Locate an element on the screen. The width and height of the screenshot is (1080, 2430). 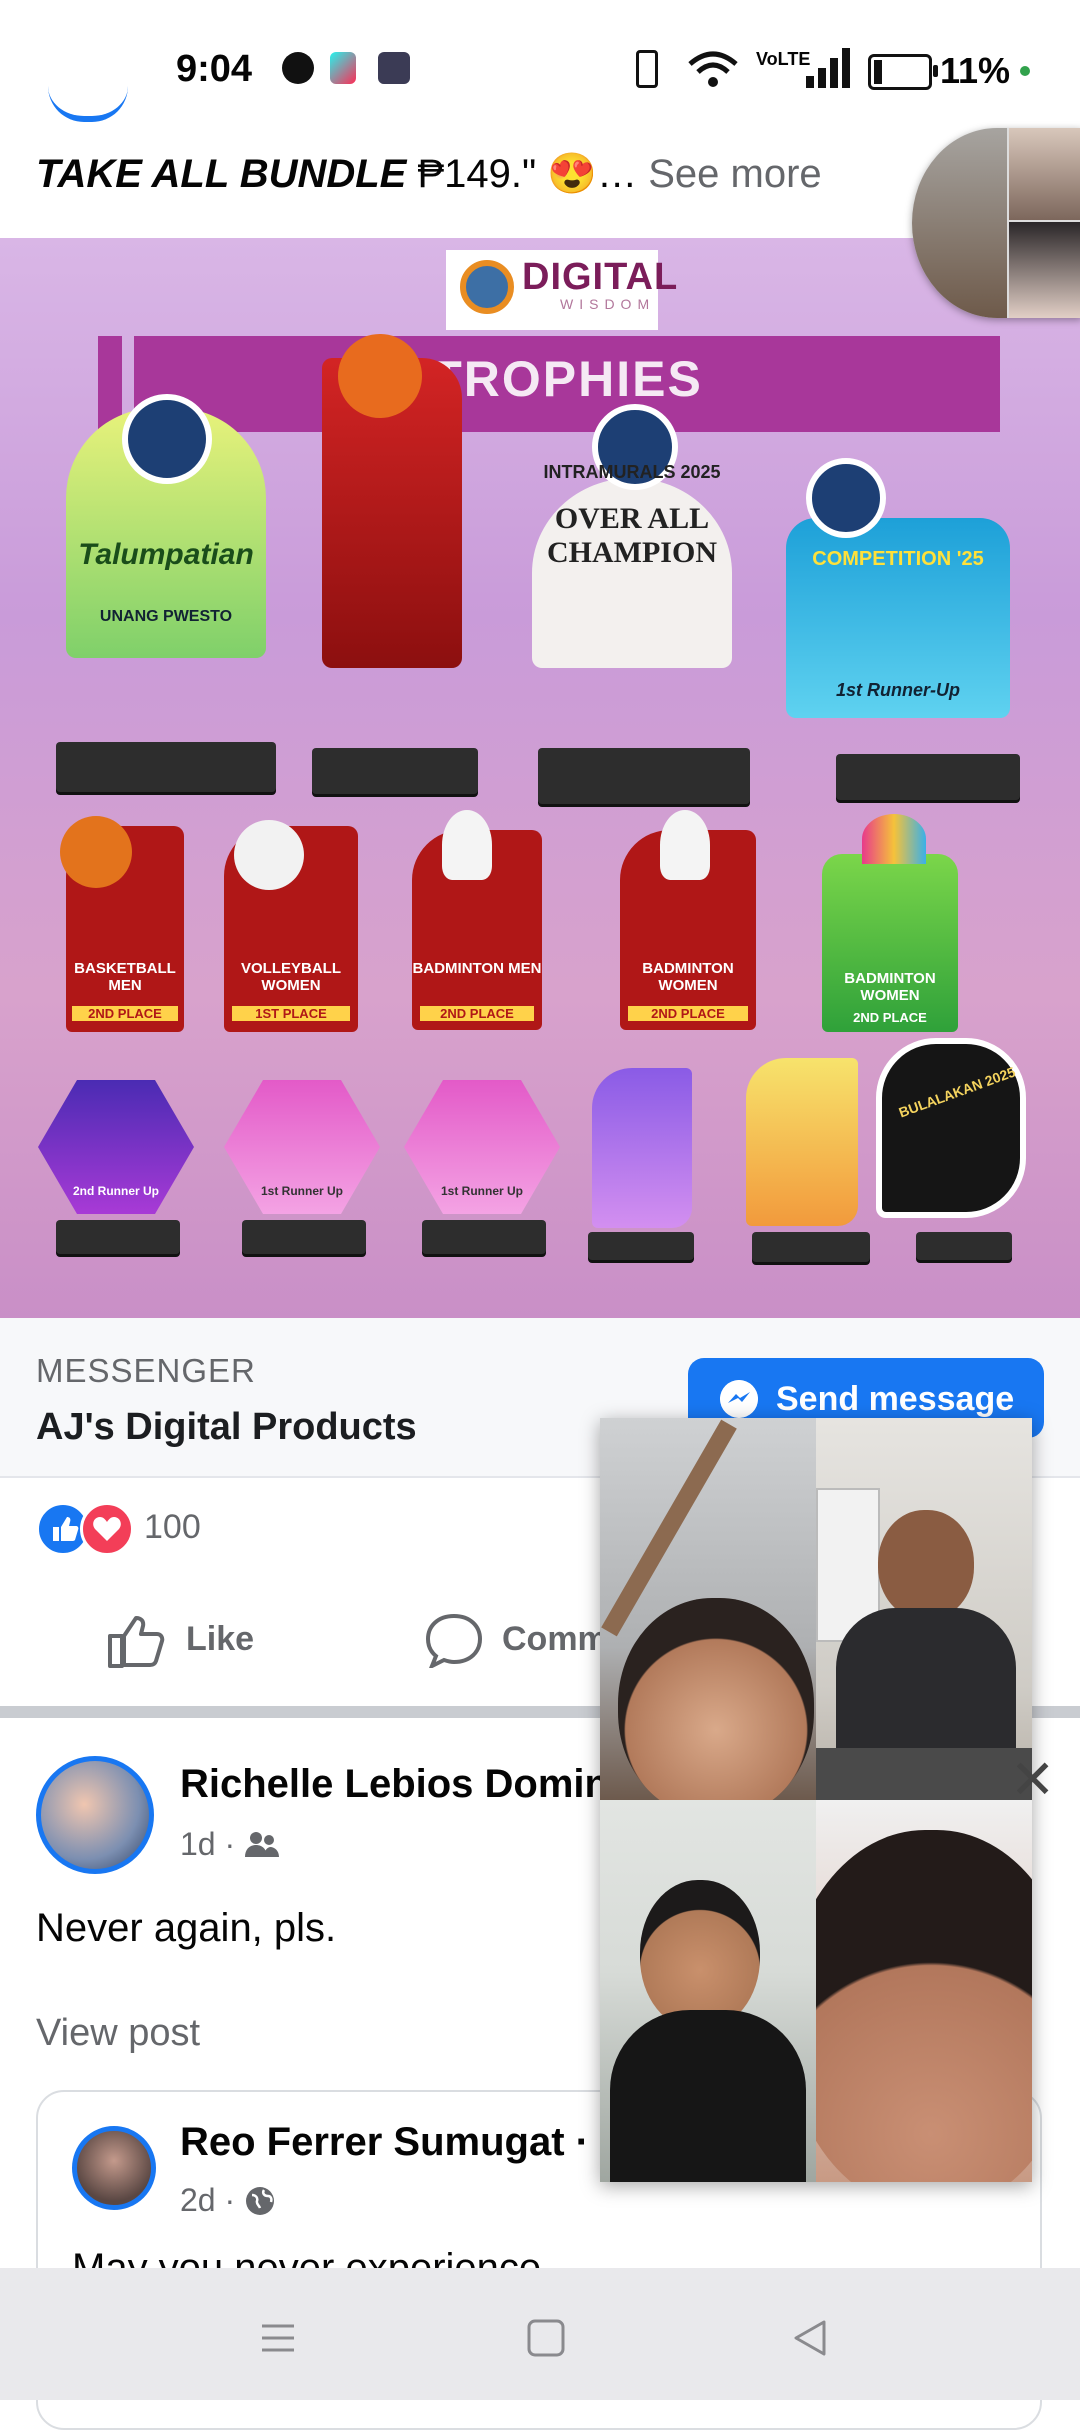
trophy-badminton-men: BADMINTON MEN 2ND PLACE is located at coordinates (477, 920).